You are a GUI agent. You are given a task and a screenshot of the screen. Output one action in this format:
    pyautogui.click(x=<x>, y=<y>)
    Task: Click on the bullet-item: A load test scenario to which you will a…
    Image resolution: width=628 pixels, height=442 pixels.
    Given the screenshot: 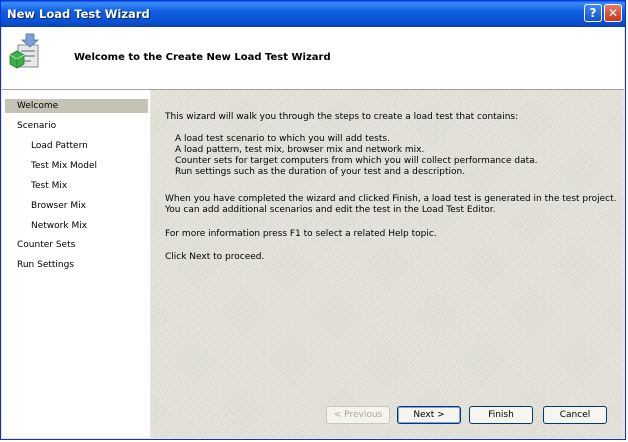 What is the action you would take?
    pyautogui.click(x=282, y=139)
    